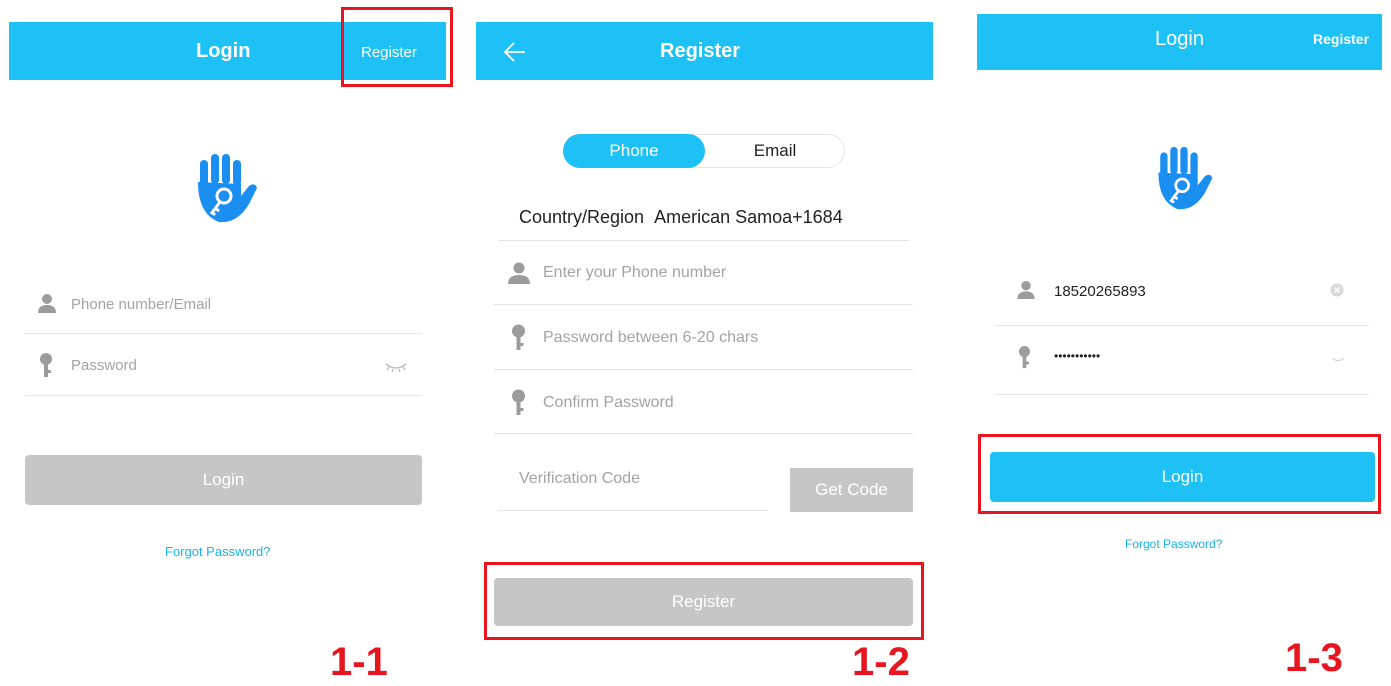  Describe the element at coordinates (141, 304) in the screenshot. I see `username-input: Phone number/Email` at that location.